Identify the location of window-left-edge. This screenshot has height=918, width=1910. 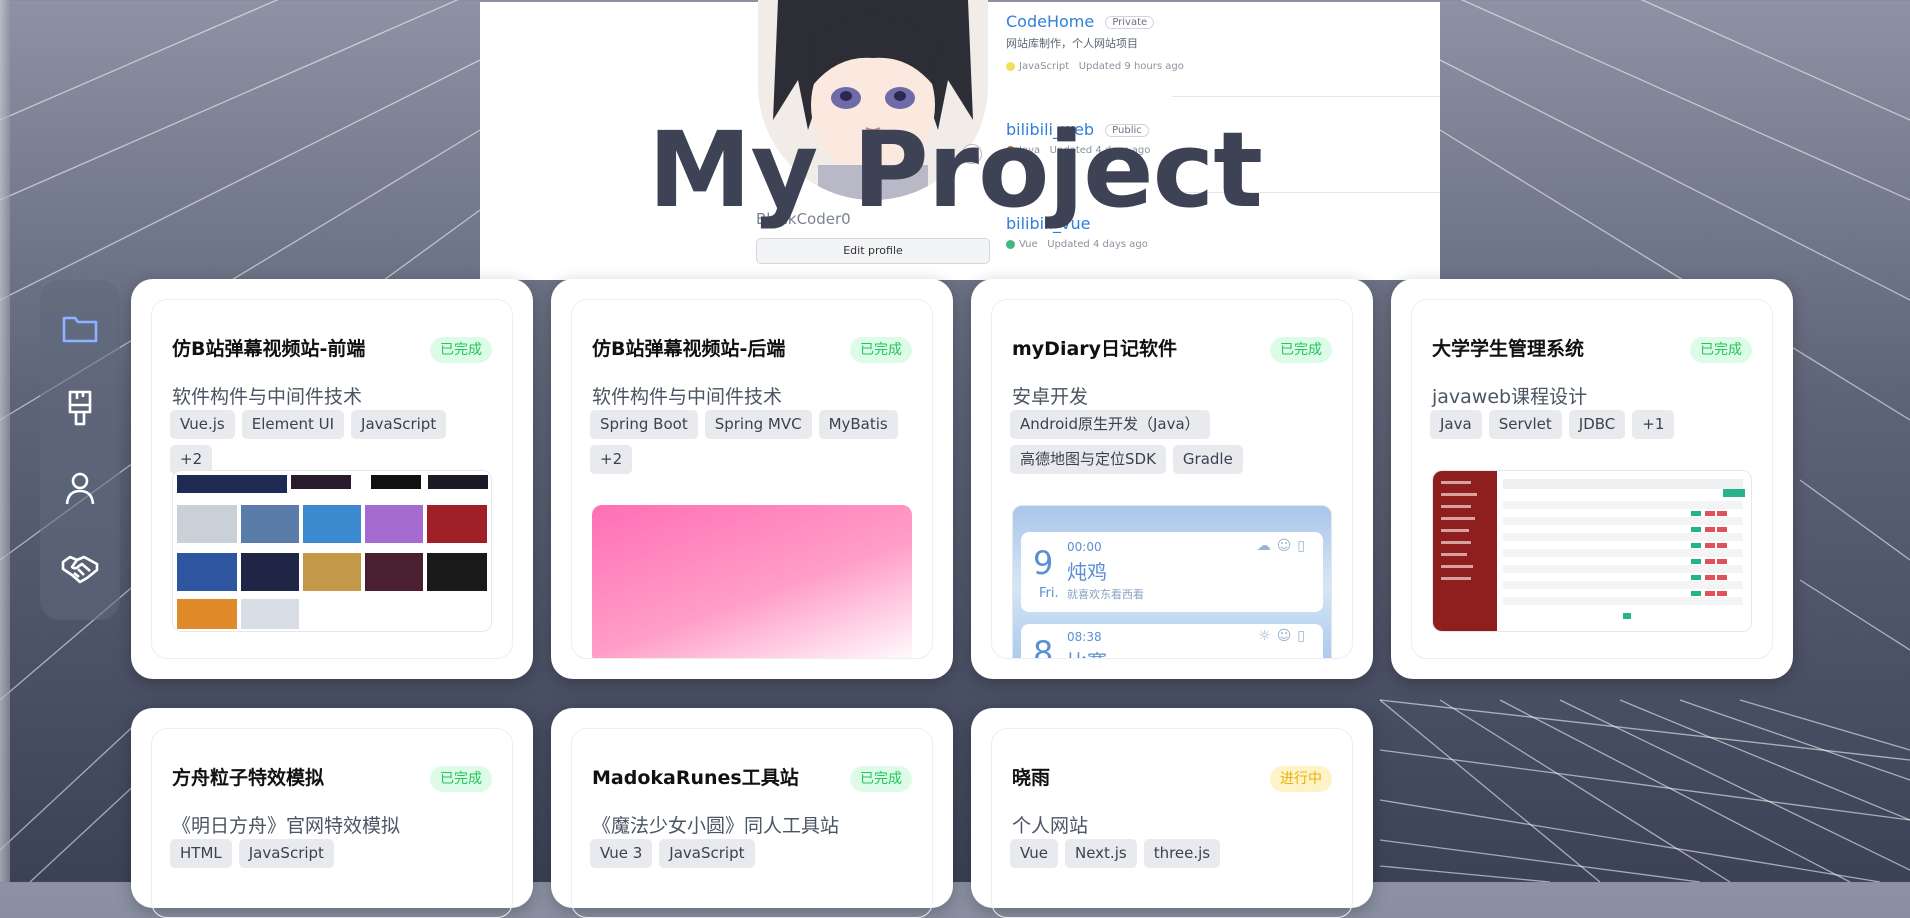
(5, 441).